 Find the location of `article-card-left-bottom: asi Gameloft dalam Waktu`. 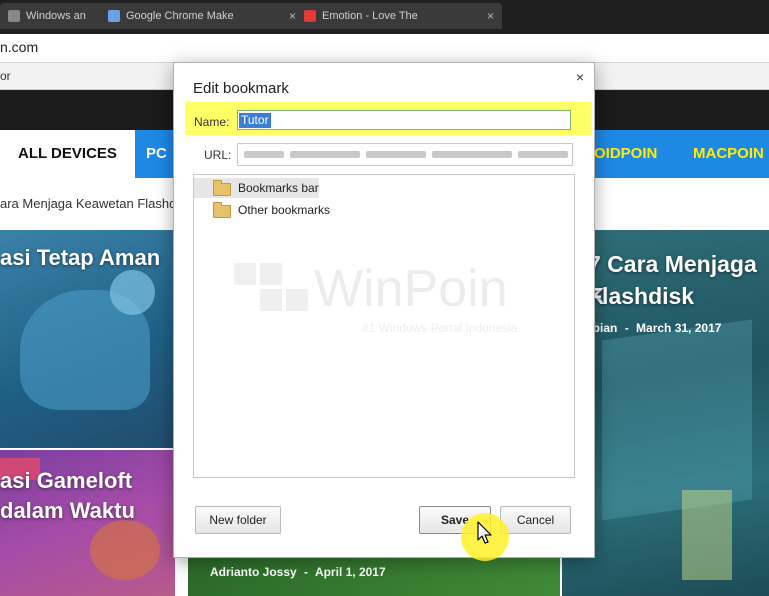

article-card-left-bottom: asi Gameloft dalam Waktu is located at coordinates (87, 523).